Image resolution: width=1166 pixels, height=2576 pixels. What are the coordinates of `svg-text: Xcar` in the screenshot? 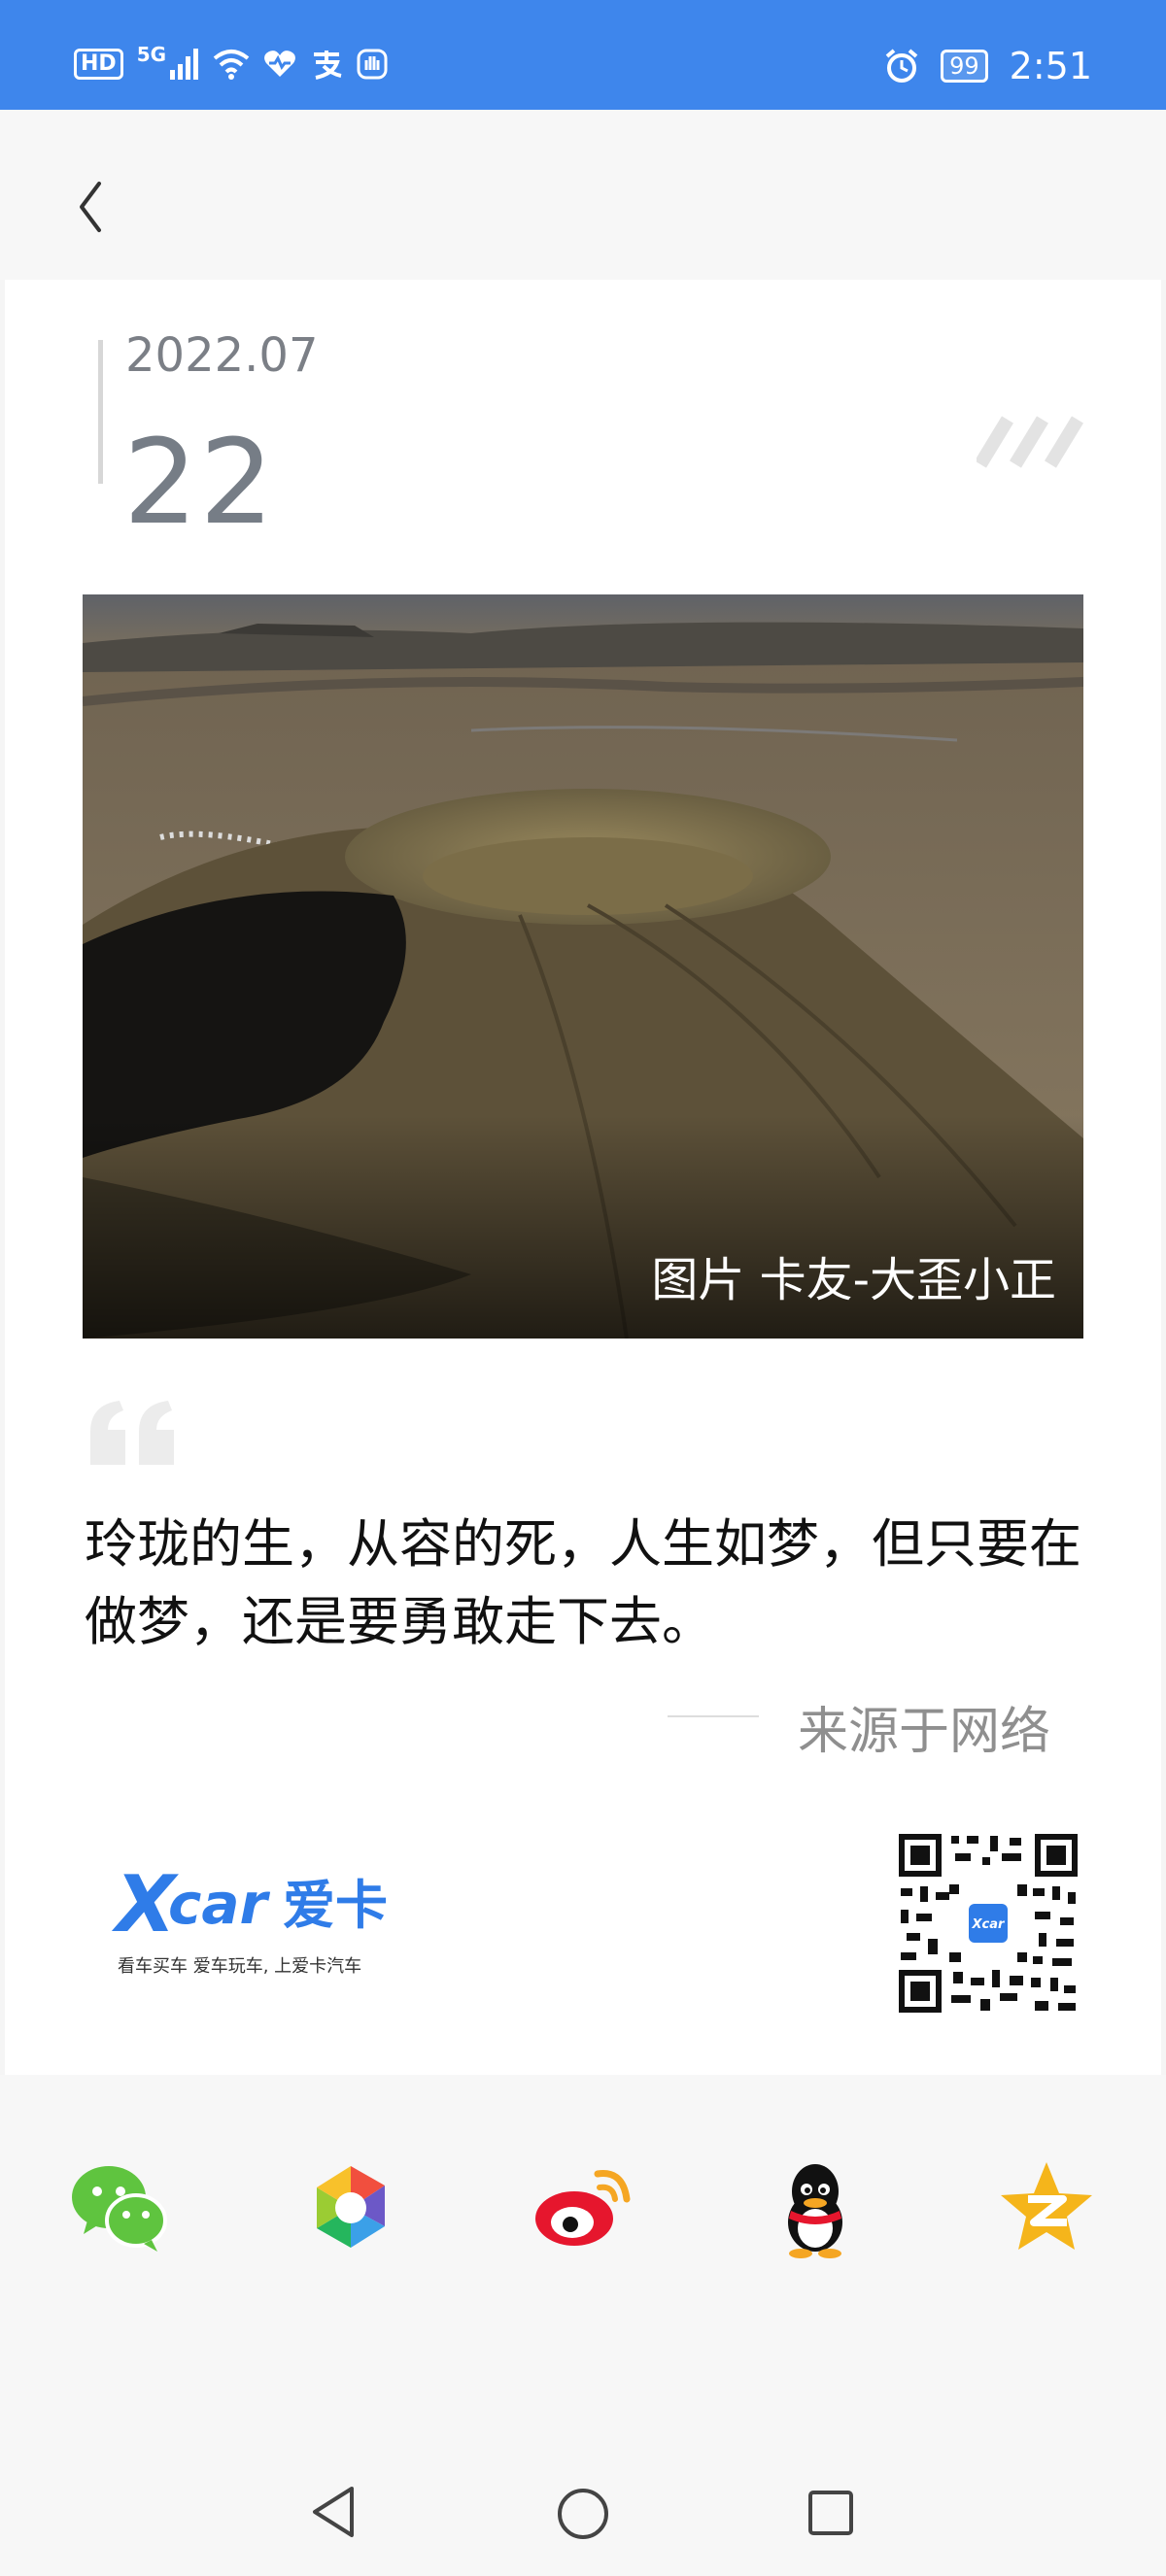 It's located at (989, 1924).